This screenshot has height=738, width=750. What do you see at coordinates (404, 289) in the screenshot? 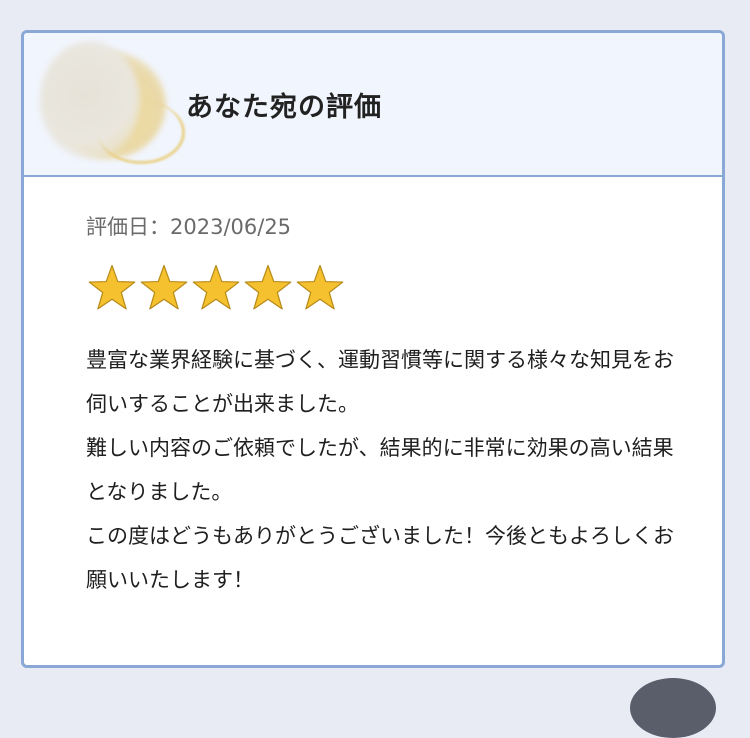
I see `star-rating` at bounding box center [404, 289].